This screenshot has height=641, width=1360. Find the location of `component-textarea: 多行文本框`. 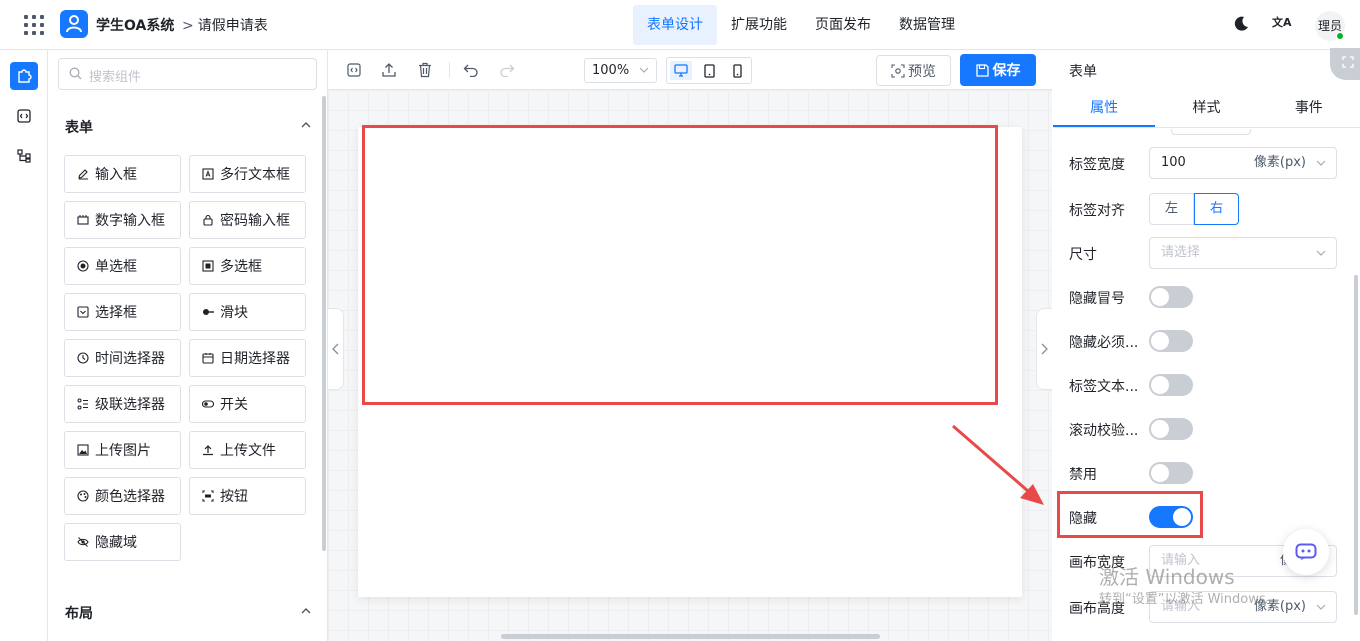

component-textarea: 多行文本框 is located at coordinates (247, 174).